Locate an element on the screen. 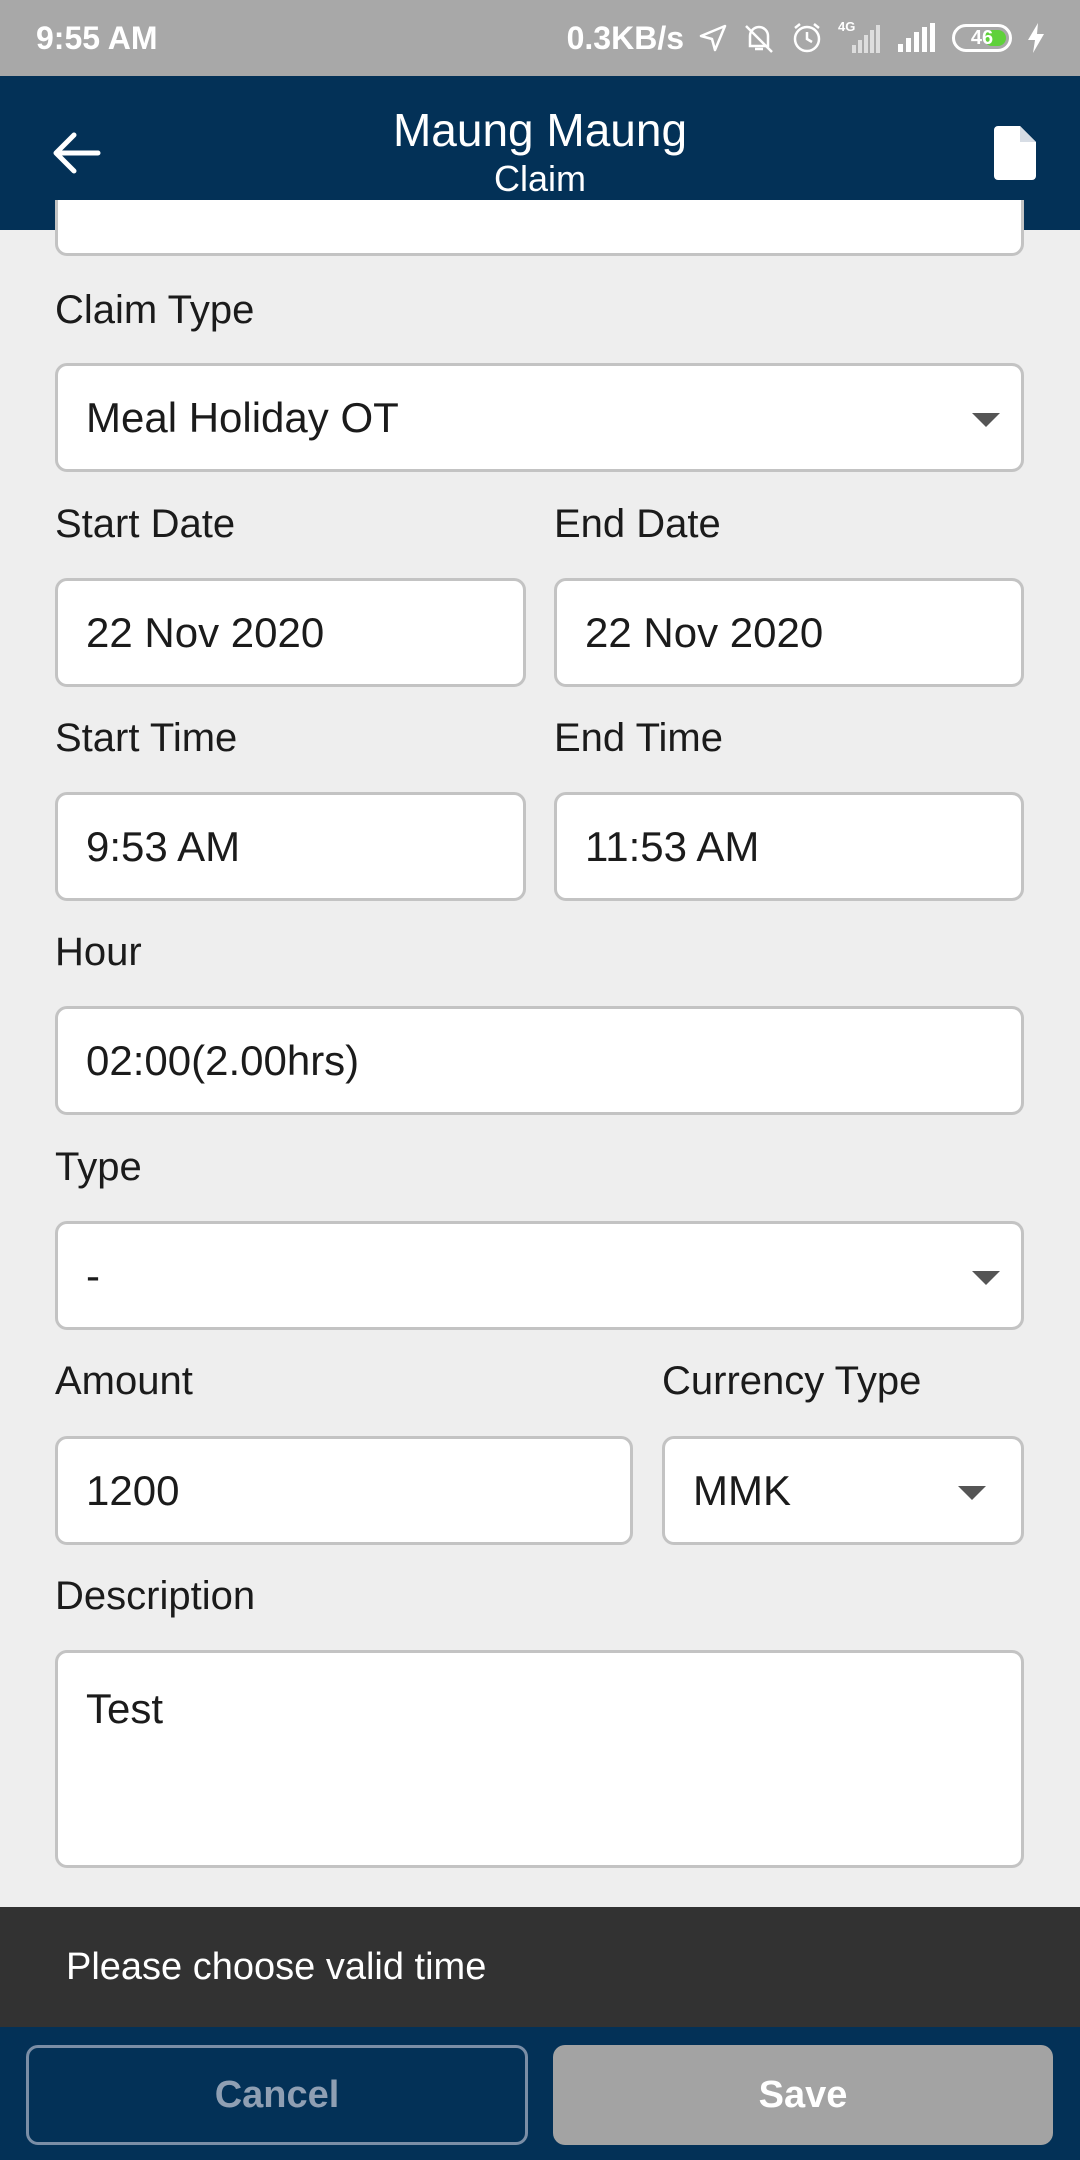 The height and width of the screenshot is (2160, 1080). page-title: Maung Maung is located at coordinates (540, 130).